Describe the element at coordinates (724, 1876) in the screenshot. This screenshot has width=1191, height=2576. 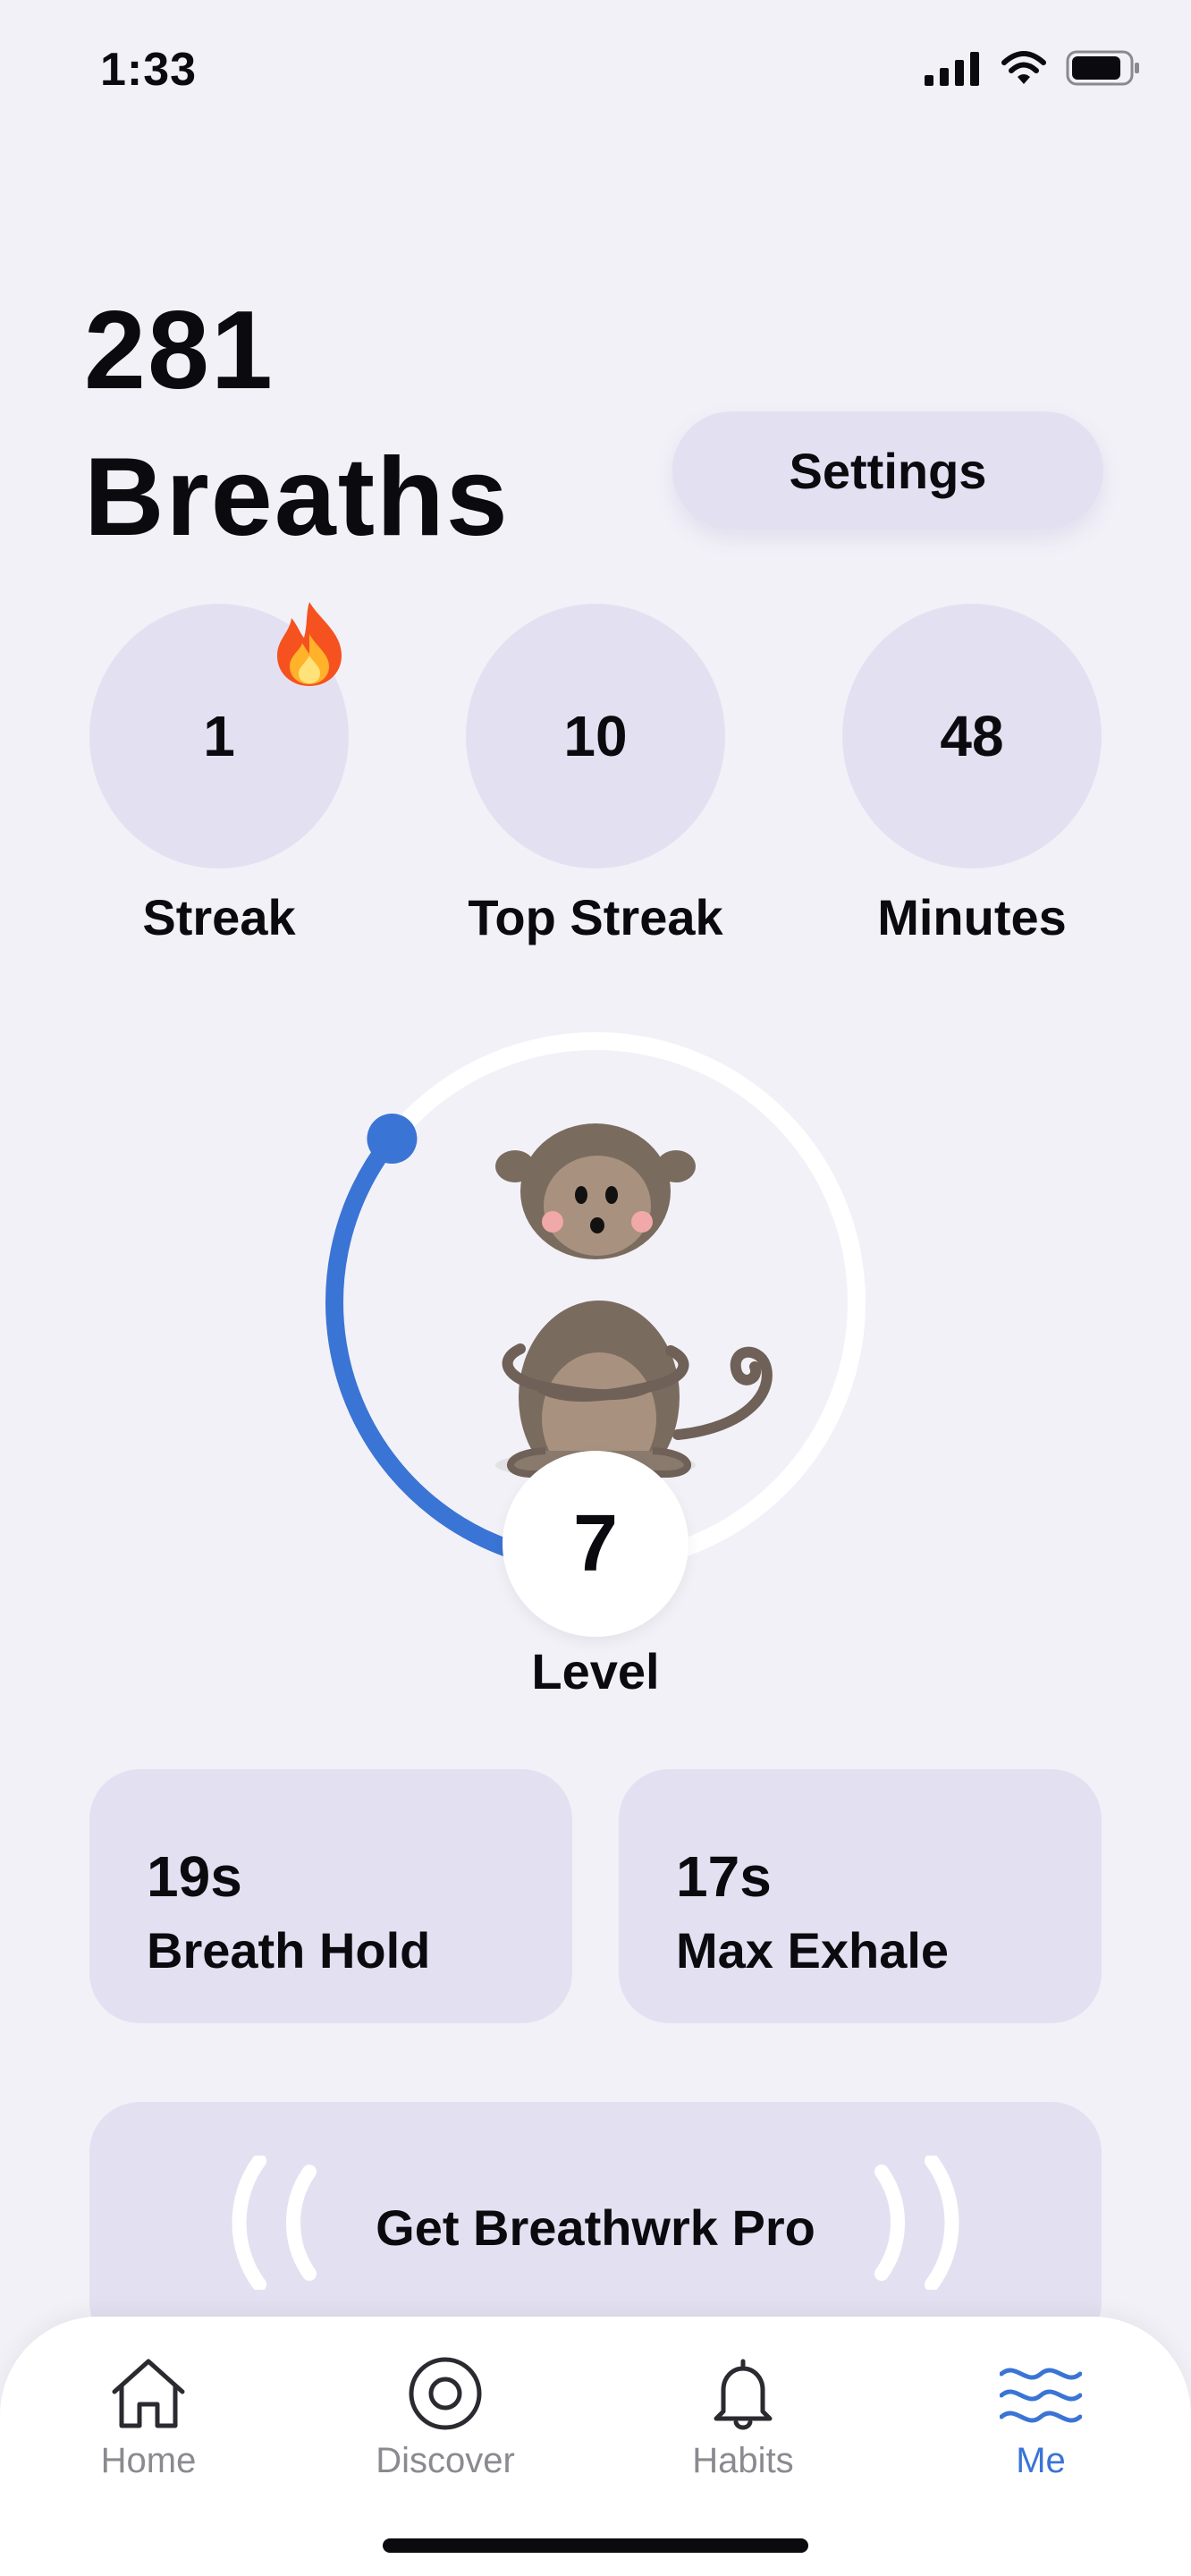
I see `record-value: 17s` at that location.